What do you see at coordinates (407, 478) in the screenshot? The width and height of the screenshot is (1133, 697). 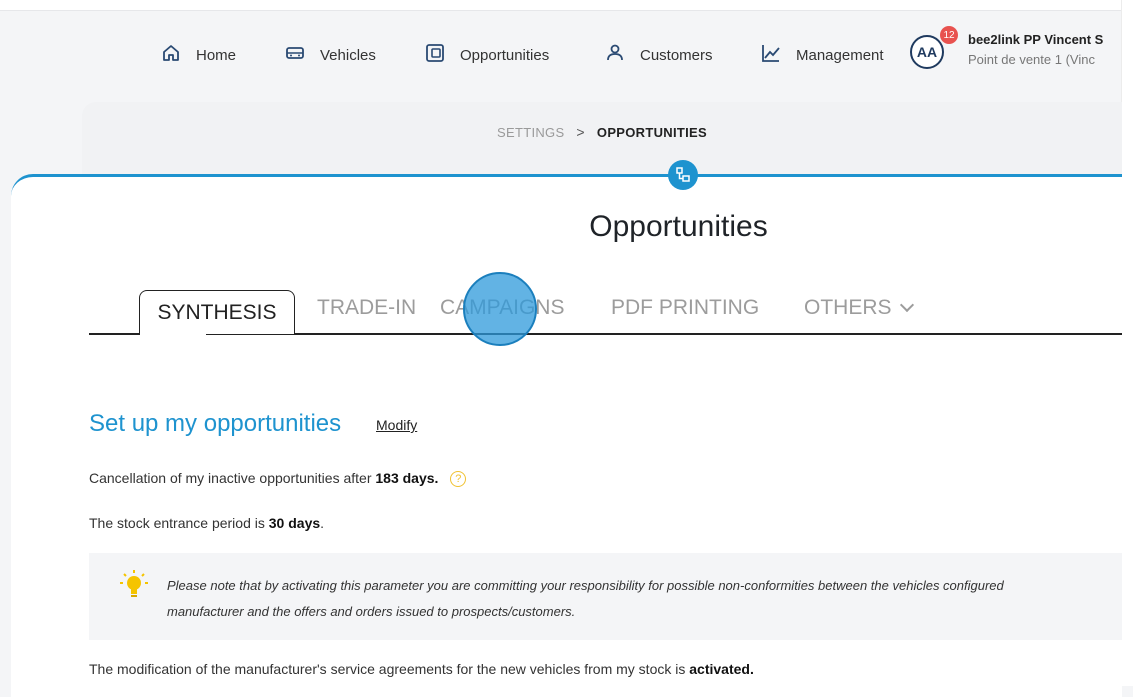 I see `cancellation-value: 183 days.` at bounding box center [407, 478].